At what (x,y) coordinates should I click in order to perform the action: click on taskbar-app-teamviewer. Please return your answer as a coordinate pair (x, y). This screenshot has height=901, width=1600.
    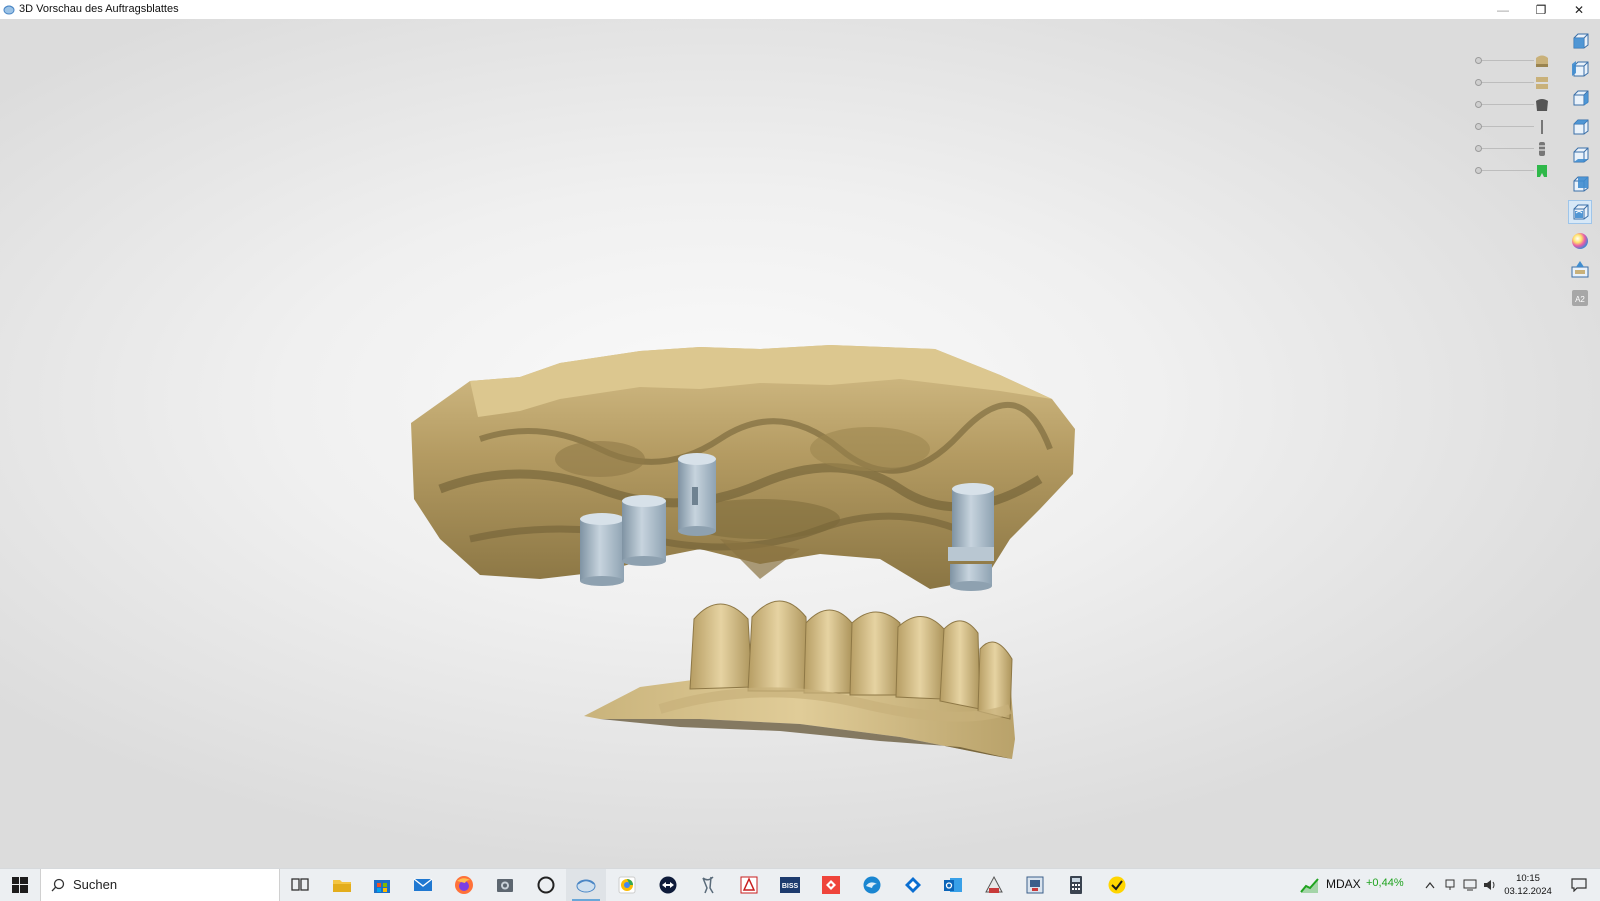
    Looking at the image, I should click on (668, 885).